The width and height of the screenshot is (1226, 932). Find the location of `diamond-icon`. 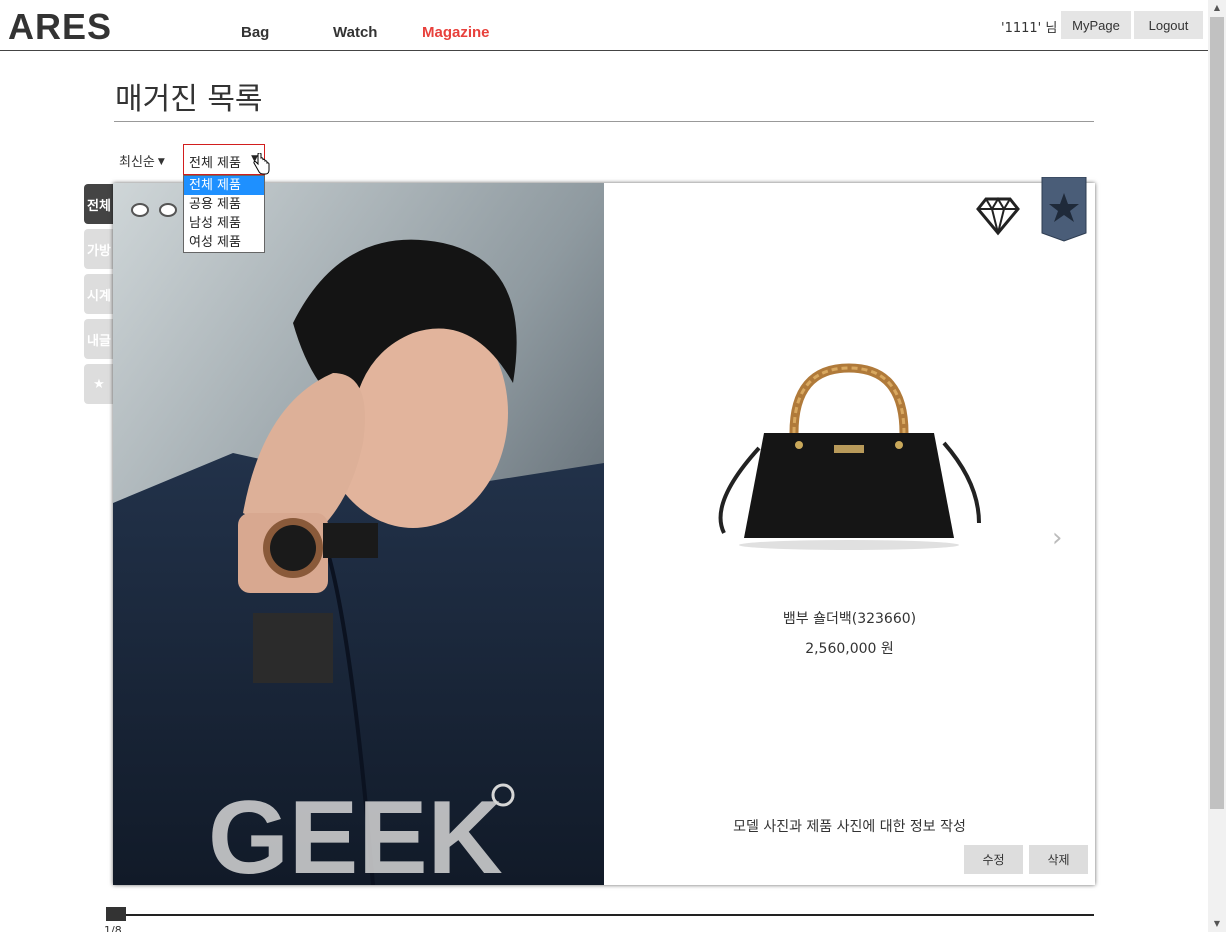

diamond-icon is located at coordinates (998, 216).